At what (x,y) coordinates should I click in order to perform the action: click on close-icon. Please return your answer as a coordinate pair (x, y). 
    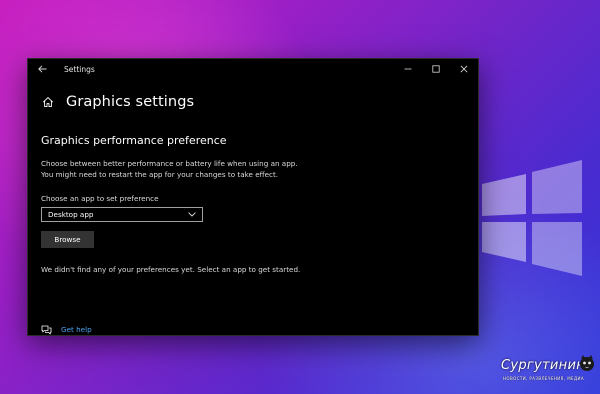
    Looking at the image, I should click on (464, 69).